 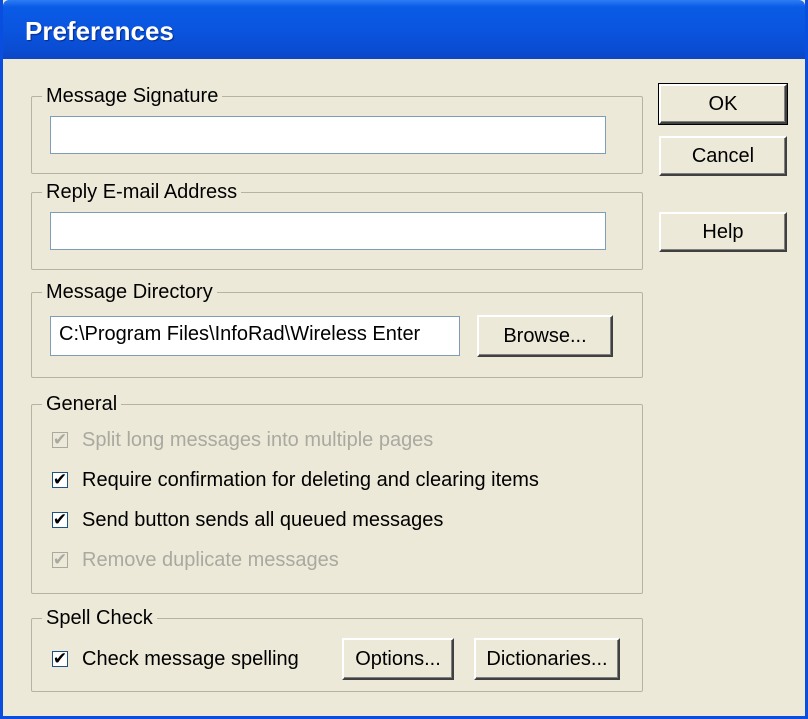 I want to click on split-messages-label: Split long messages into multiple pages, so click(x=258, y=439).